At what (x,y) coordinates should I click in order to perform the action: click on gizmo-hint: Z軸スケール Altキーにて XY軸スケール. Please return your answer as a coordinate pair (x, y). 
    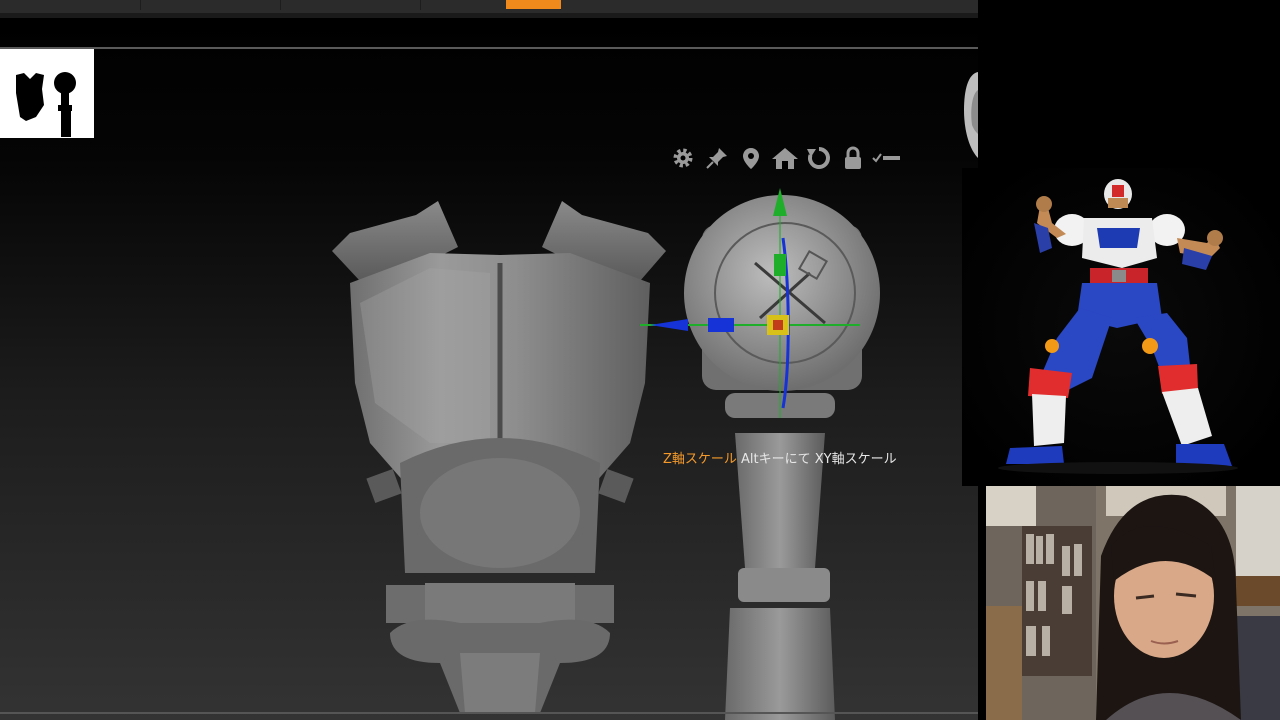
    Looking at the image, I should click on (780, 457).